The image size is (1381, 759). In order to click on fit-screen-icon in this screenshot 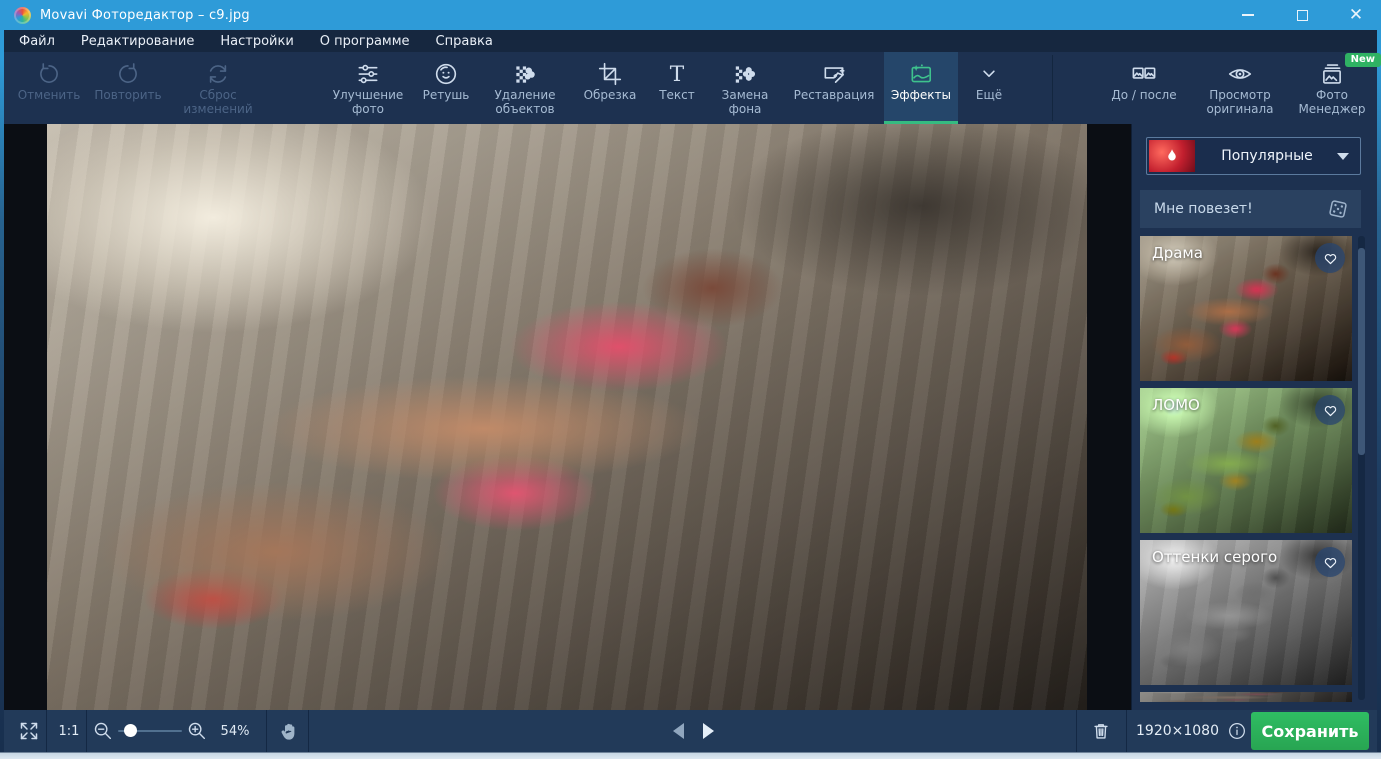, I will do `click(29, 731)`.